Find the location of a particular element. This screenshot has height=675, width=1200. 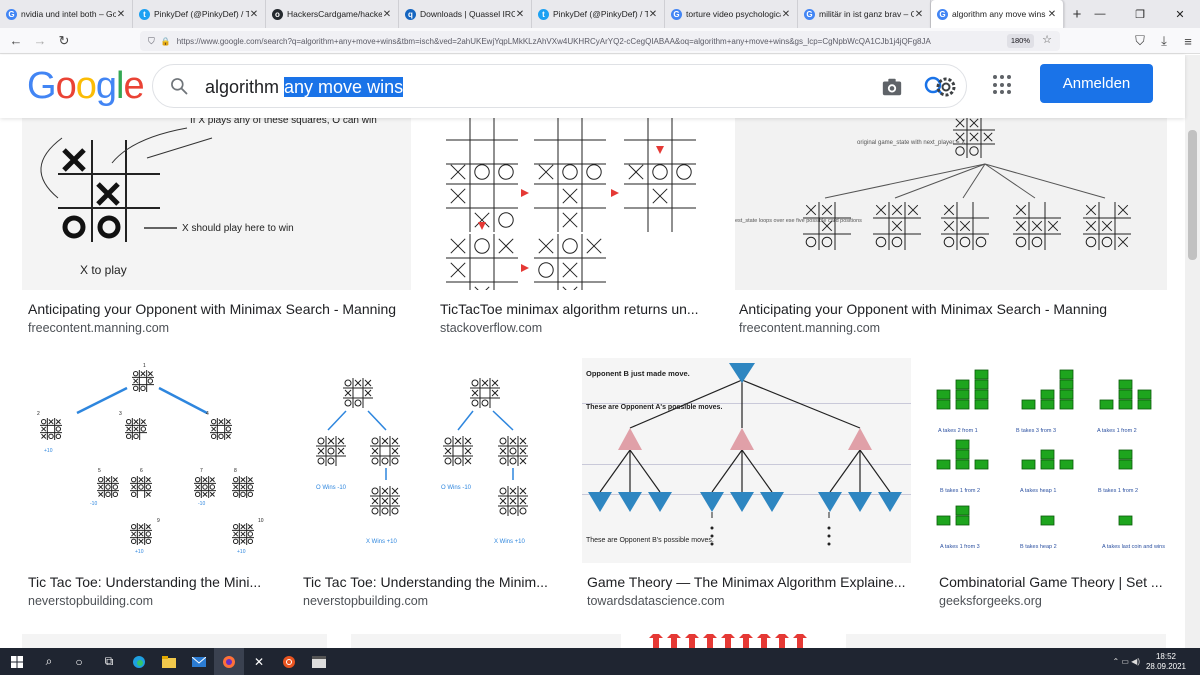

search-input: algorithm any move wins is located at coordinates (304, 87).